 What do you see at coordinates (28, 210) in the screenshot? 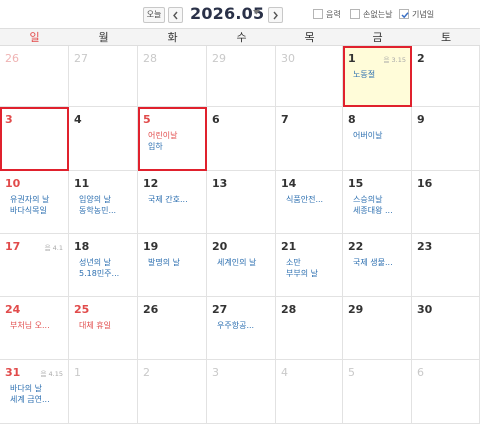
I see `calendar-event: 바다식목일` at bounding box center [28, 210].